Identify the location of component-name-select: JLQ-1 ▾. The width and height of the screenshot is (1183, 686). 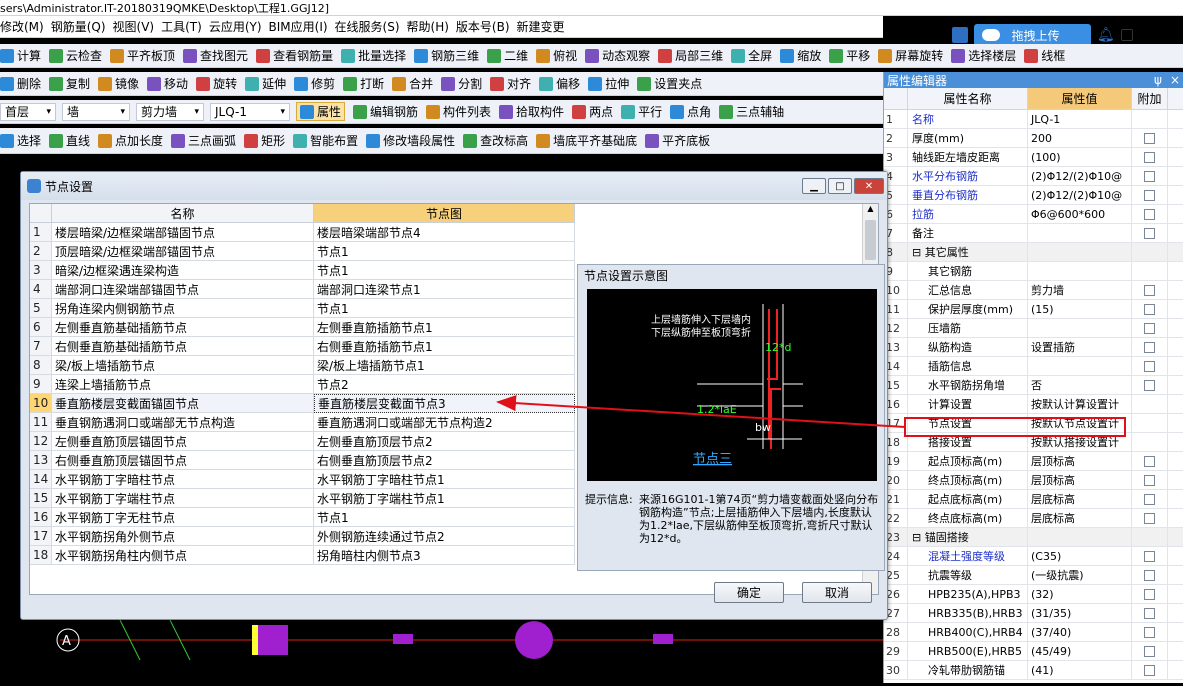
(250, 111).